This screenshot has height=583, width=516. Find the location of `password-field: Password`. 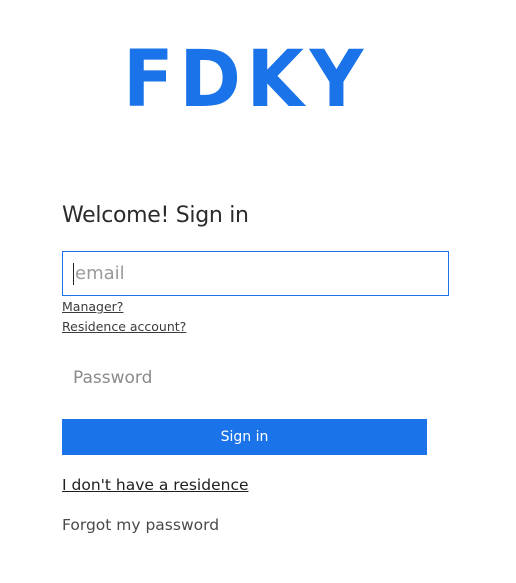

password-field: Password is located at coordinates (255, 378).